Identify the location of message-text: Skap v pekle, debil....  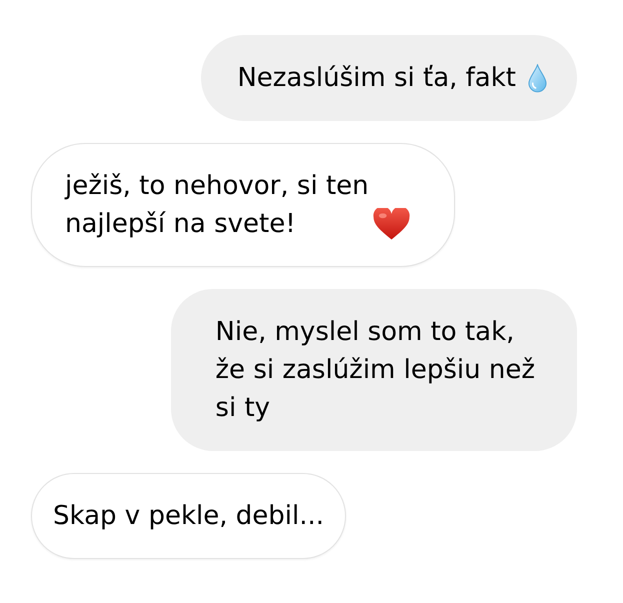
(188, 516).